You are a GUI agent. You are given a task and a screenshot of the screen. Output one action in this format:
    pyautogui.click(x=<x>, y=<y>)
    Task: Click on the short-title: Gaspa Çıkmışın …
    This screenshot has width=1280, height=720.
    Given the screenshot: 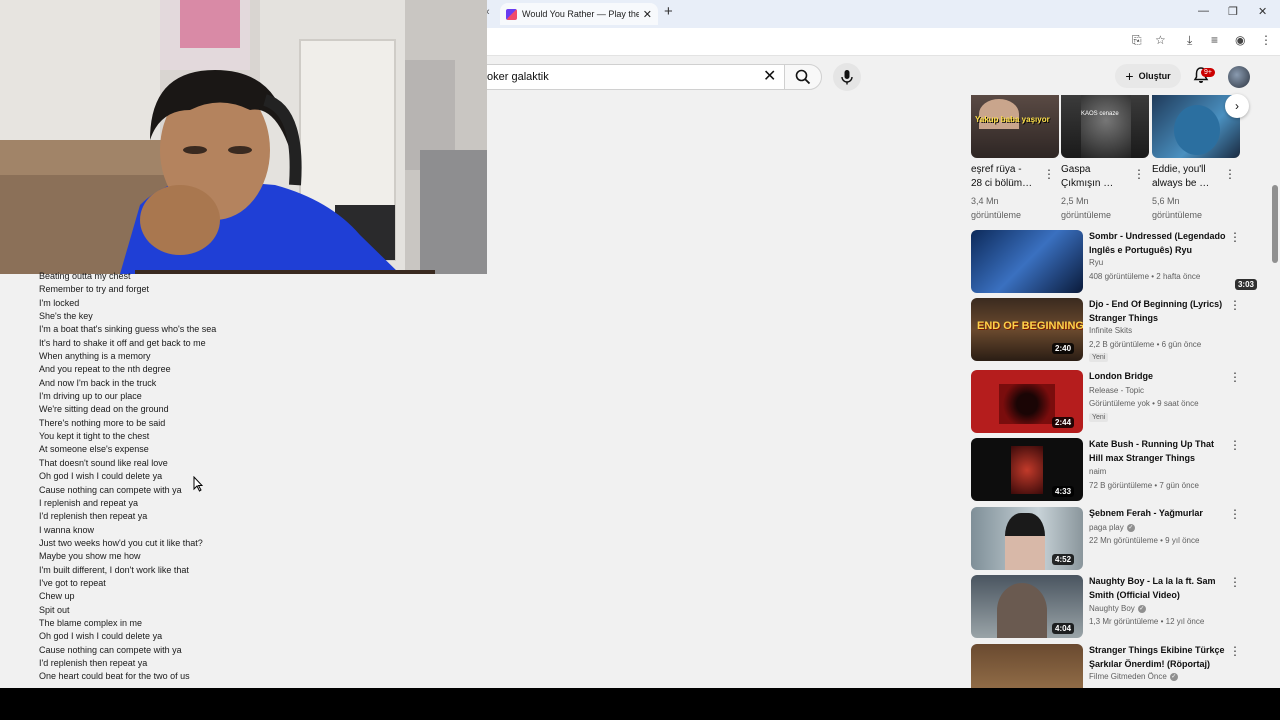 What is the action you would take?
    pyautogui.click(x=1087, y=176)
    